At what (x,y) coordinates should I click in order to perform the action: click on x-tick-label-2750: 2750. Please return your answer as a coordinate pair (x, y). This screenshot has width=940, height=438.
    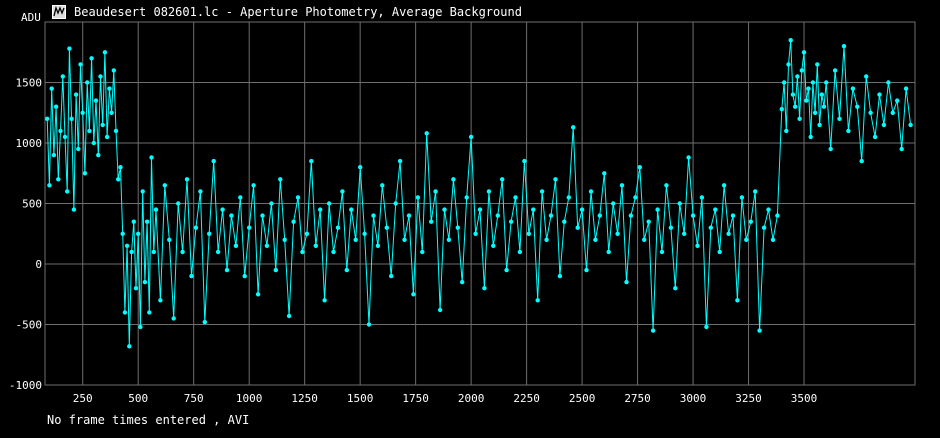
    Looking at the image, I should click on (637, 398).